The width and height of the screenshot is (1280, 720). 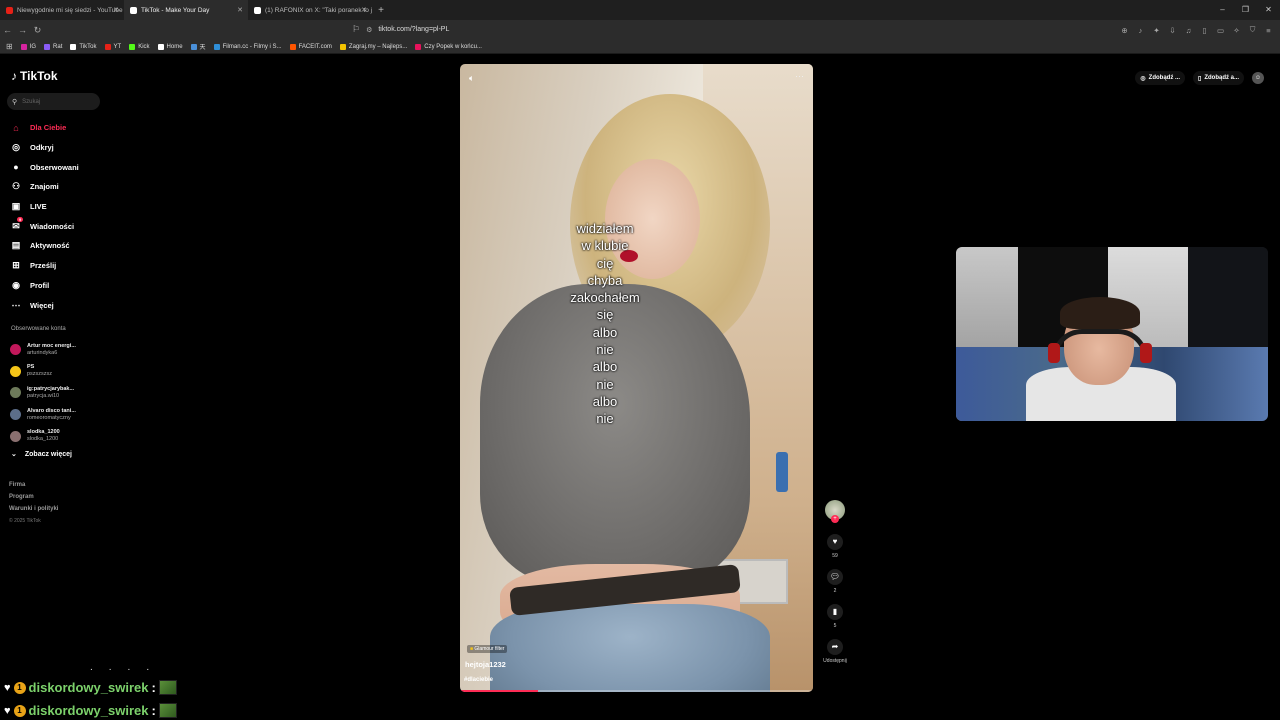 I want to click on sidebar-icon: ▯, so click(x=1204, y=30).